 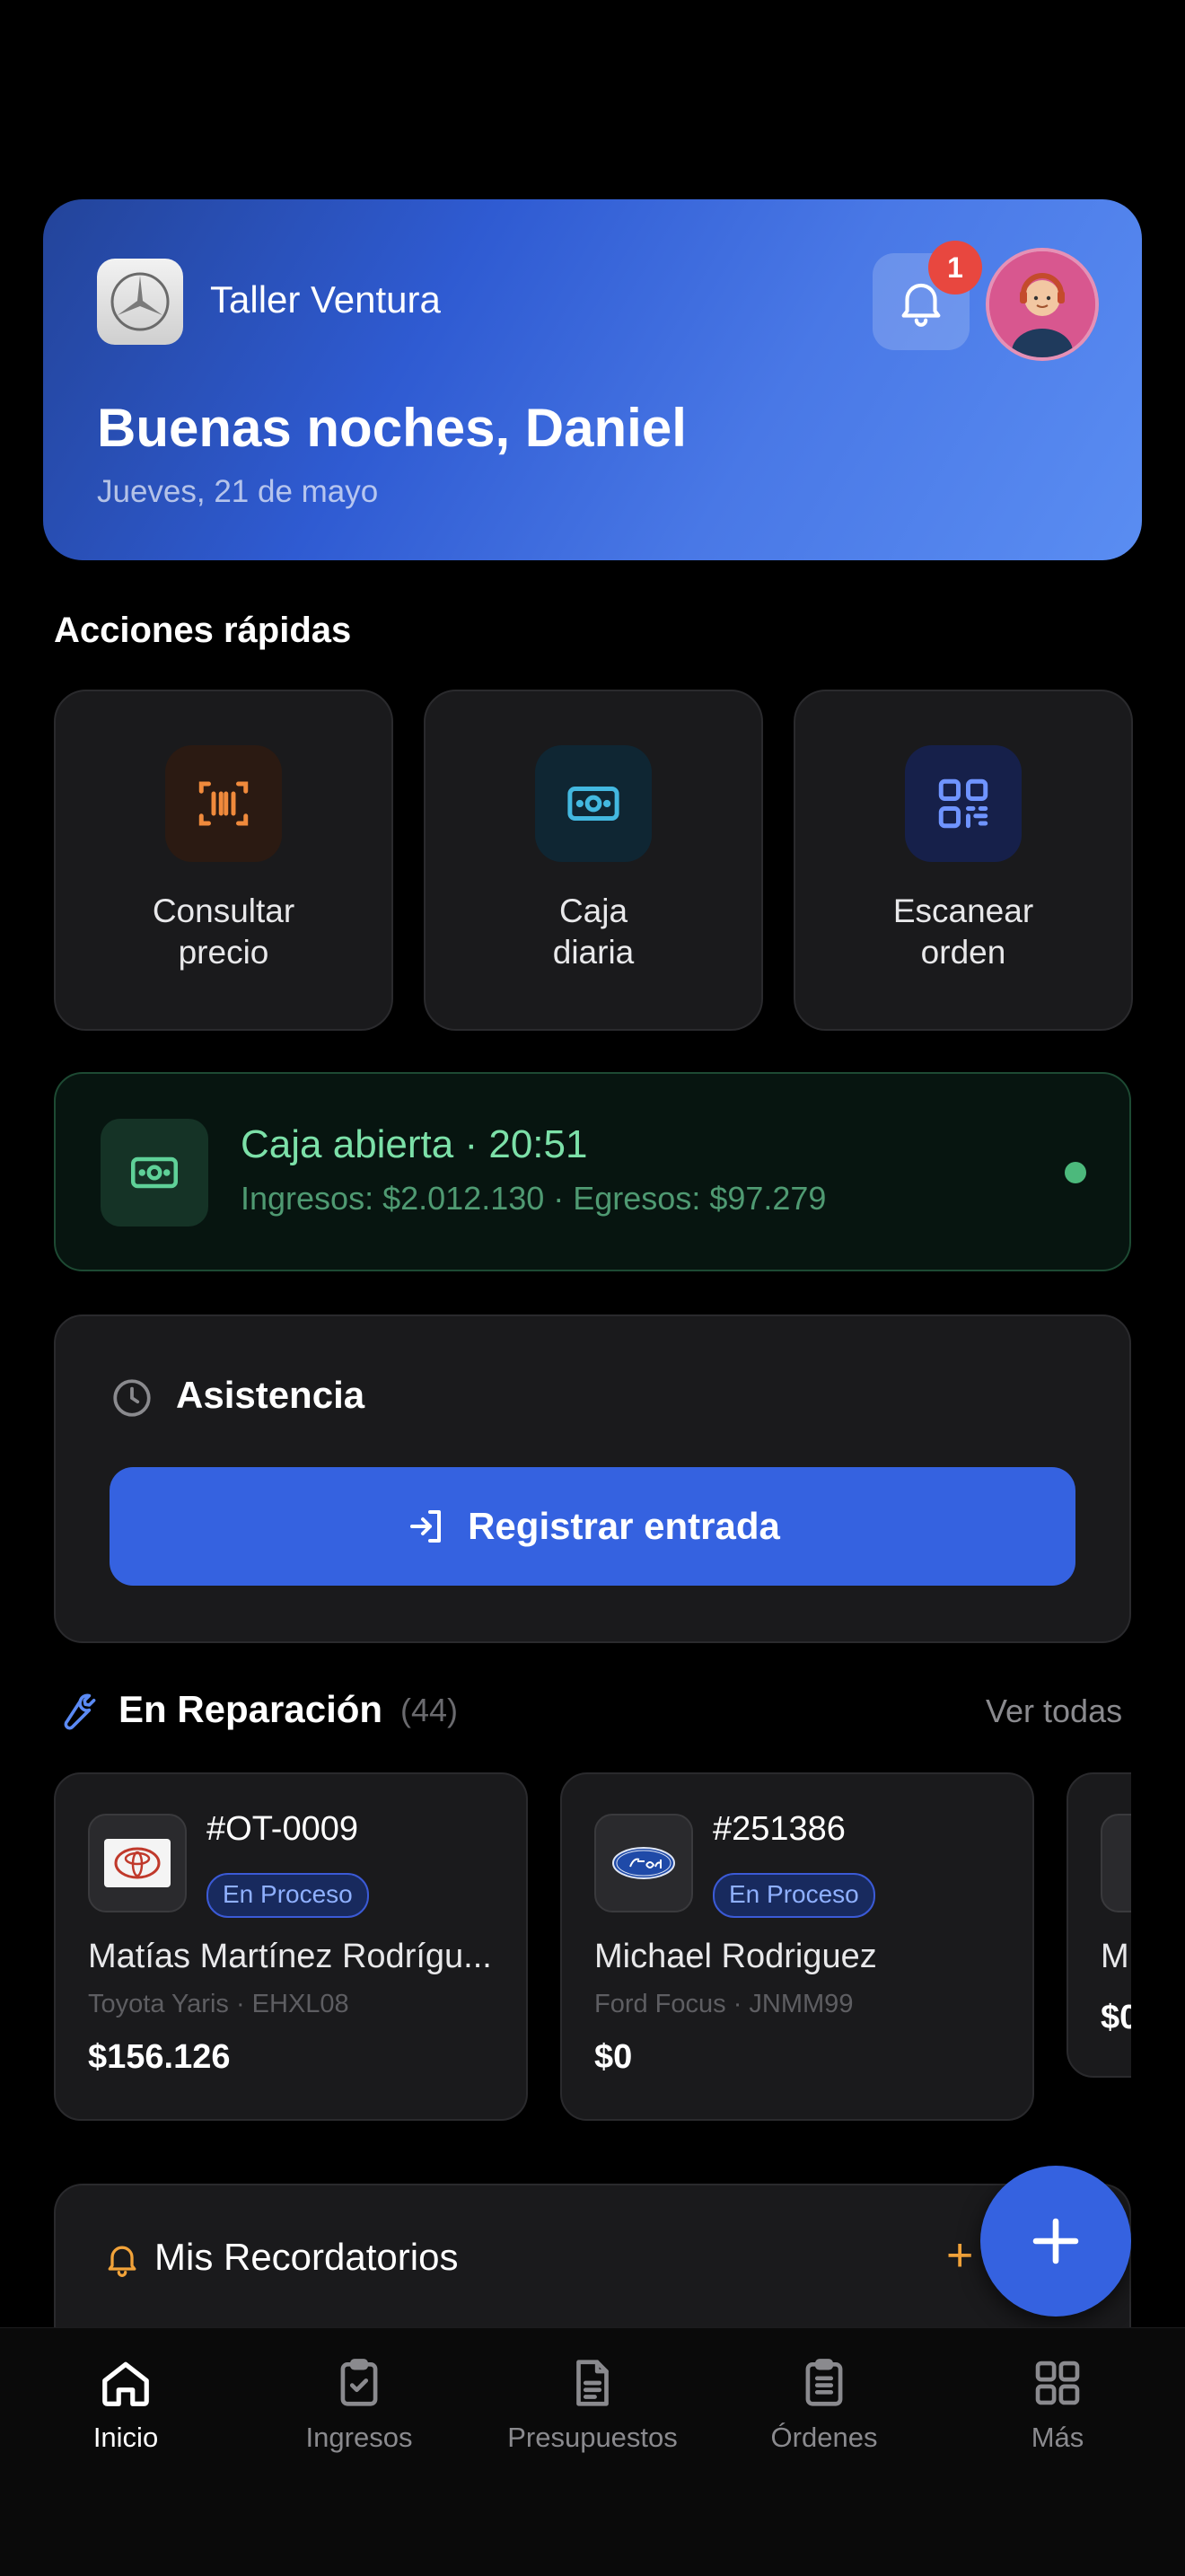 What do you see at coordinates (122, 2261) in the screenshot?
I see `bell-icon` at bounding box center [122, 2261].